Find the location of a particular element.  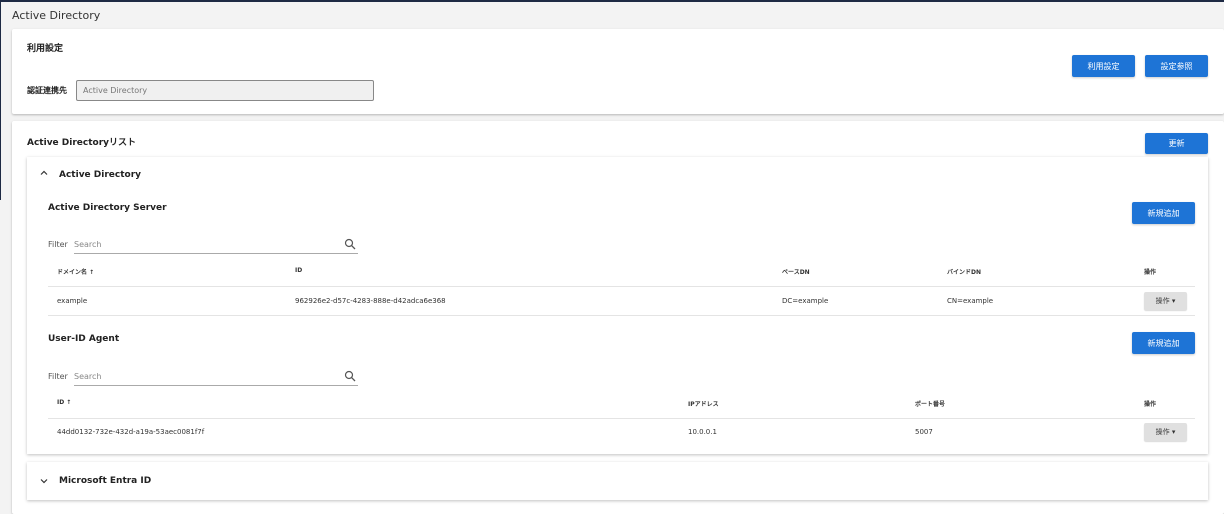

cell-port: 5007 is located at coordinates (924, 432).